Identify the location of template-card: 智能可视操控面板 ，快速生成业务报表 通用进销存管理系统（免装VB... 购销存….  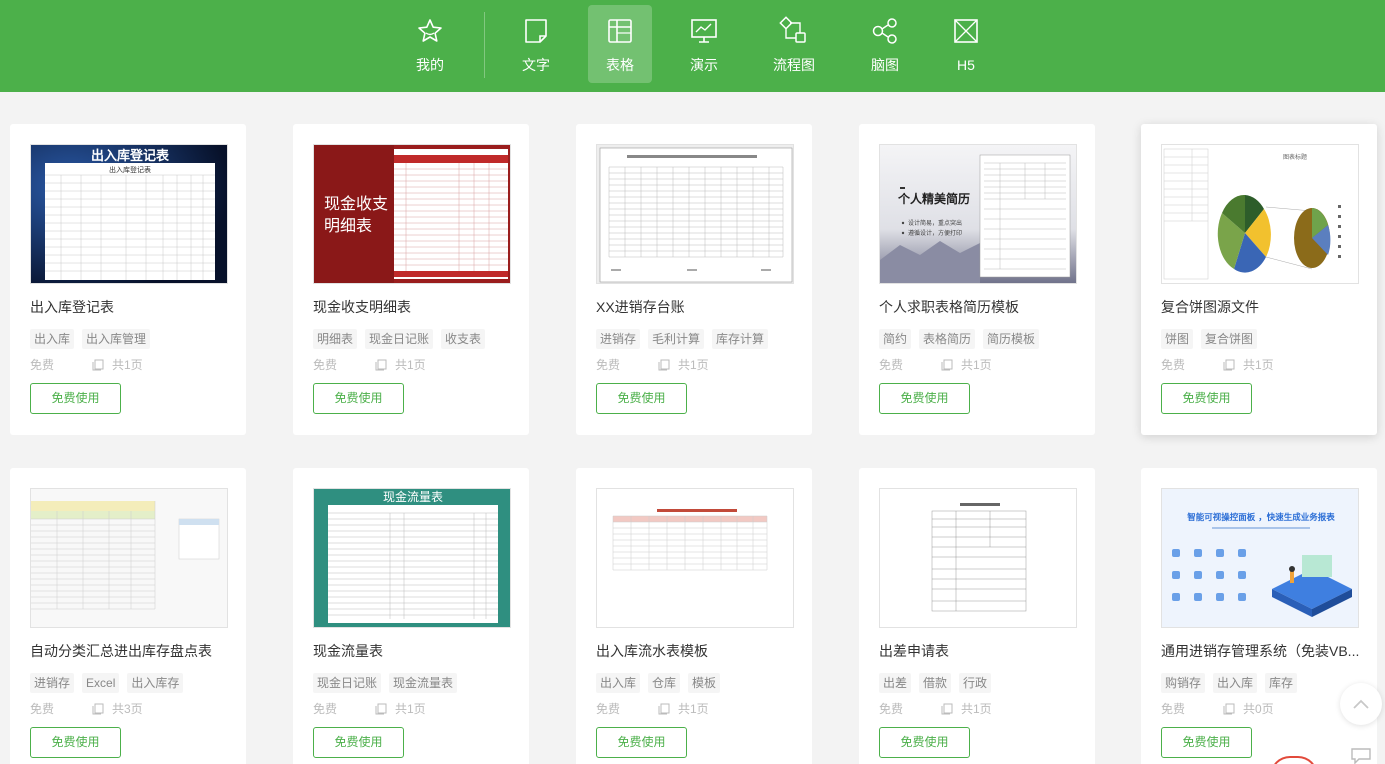
(1259, 616).